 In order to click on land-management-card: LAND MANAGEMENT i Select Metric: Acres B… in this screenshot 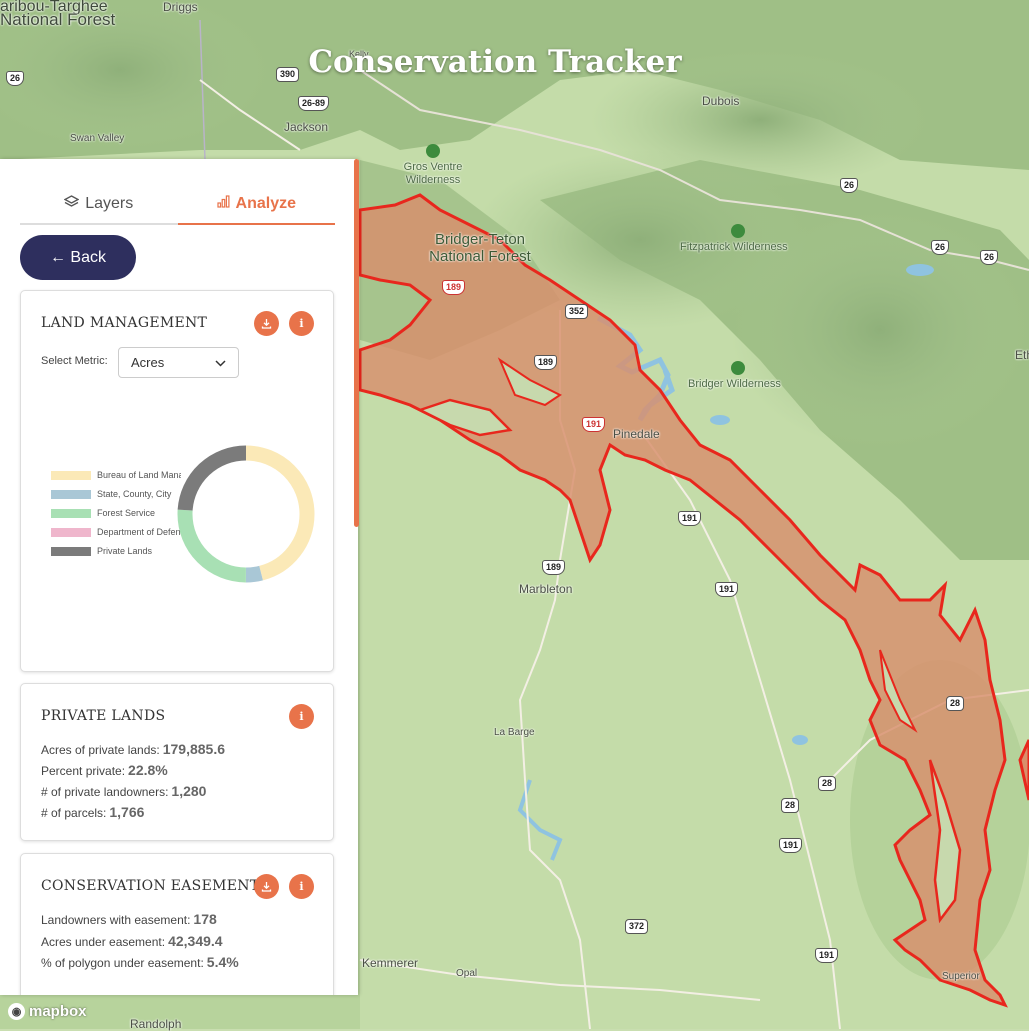, I will do `click(177, 481)`.